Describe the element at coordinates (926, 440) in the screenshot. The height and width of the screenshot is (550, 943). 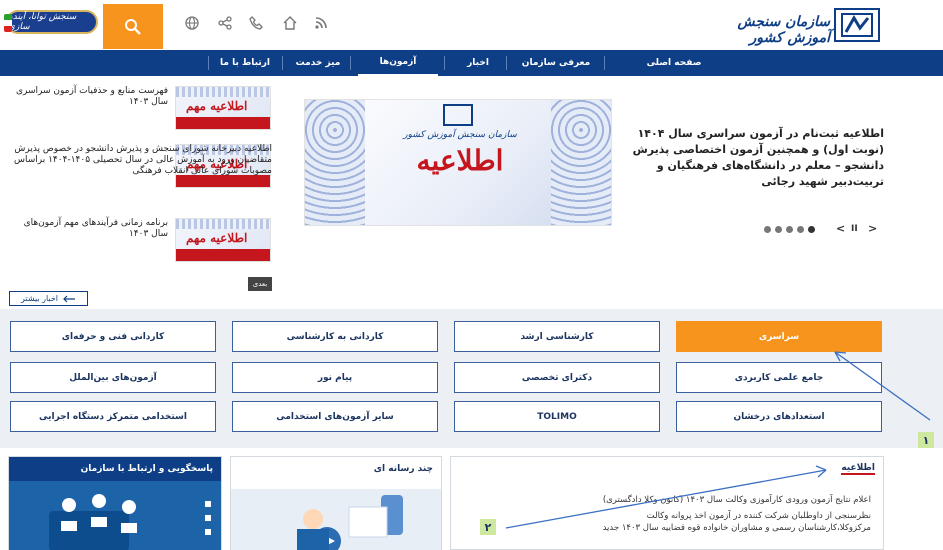
I see `annotation-label-1: ۱` at that location.